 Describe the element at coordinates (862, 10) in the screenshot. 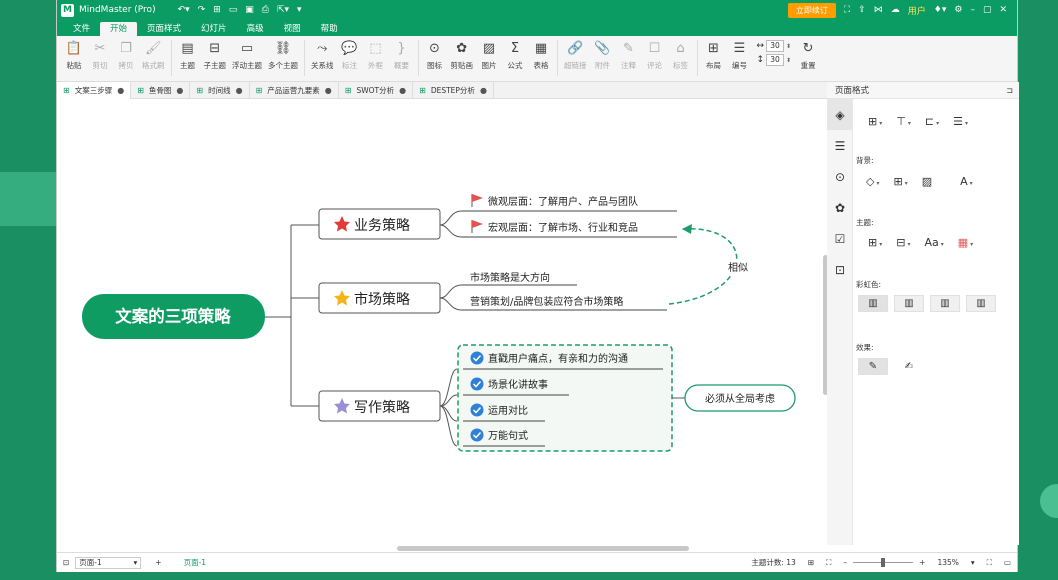

I see `publish-icon: ⇪` at that location.